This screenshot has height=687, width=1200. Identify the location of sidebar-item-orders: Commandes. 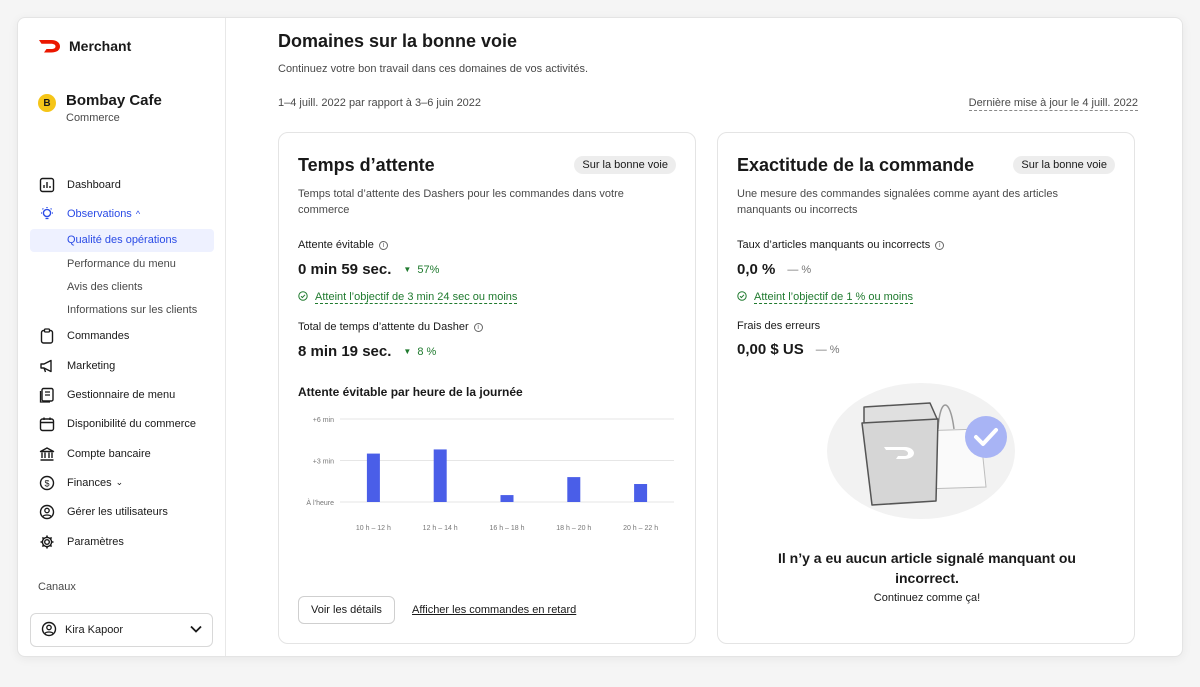
(122, 336).